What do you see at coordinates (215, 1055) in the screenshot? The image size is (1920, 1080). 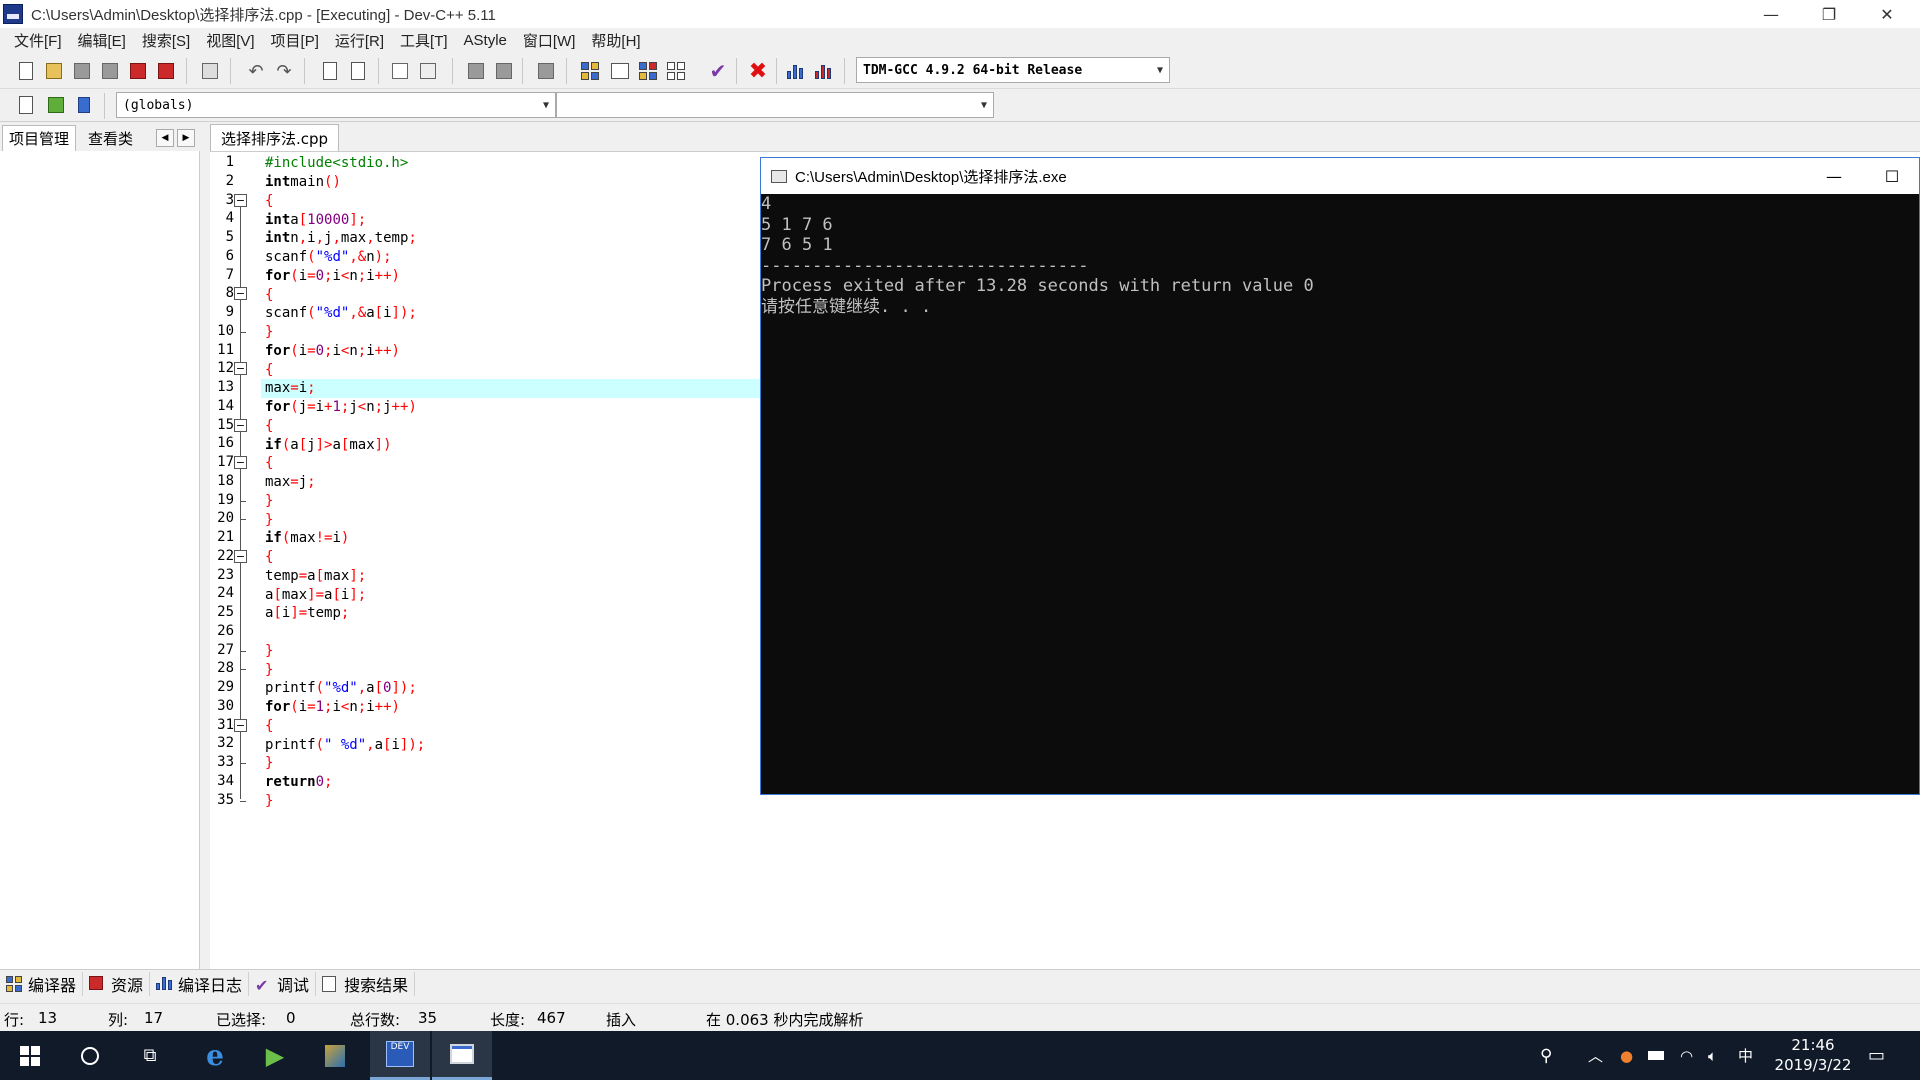 I see `edge-browser-icon: e` at bounding box center [215, 1055].